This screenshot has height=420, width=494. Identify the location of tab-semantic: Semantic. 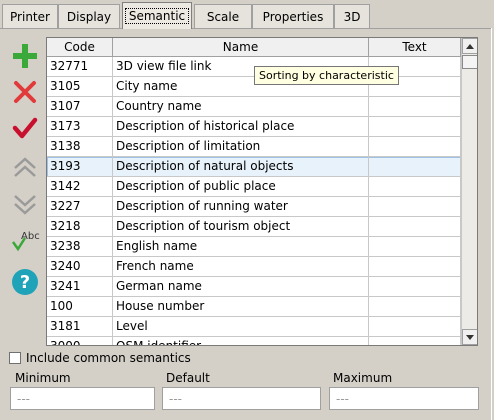
(157, 15).